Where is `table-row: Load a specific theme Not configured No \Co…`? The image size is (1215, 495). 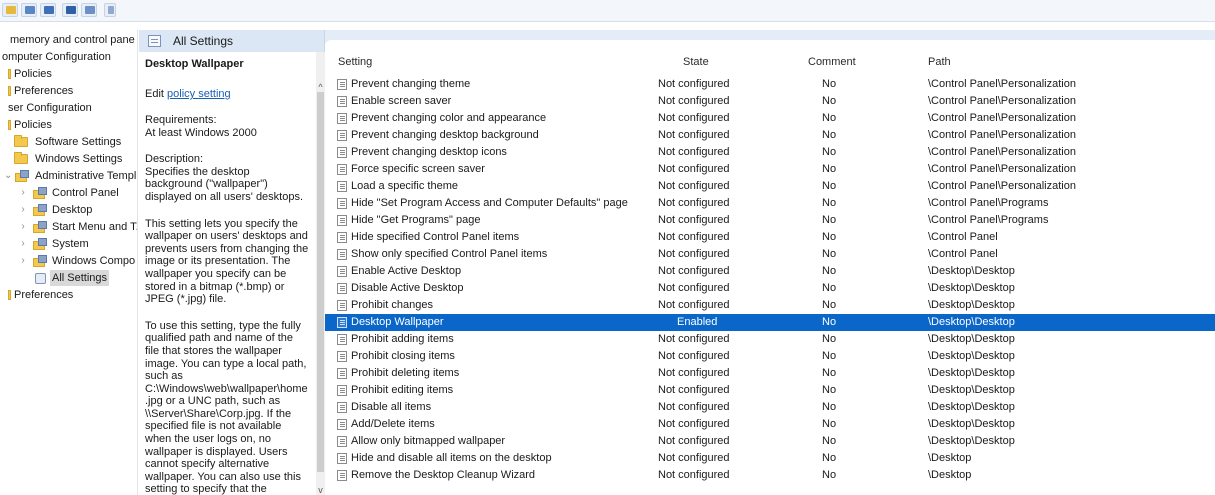 table-row: Load a specific theme Not configured No \Co… is located at coordinates (770, 186).